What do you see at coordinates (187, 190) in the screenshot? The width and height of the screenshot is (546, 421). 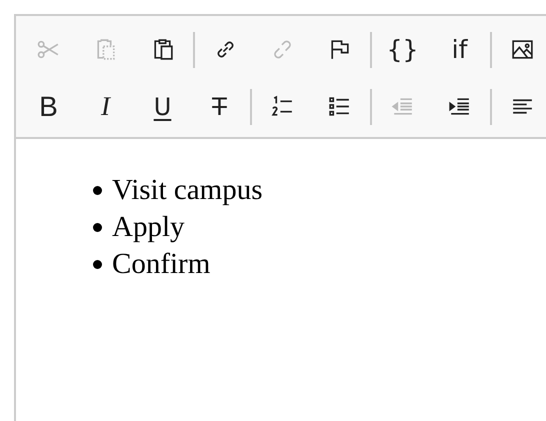 I see `list-item-text: Visit campus` at bounding box center [187, 190].